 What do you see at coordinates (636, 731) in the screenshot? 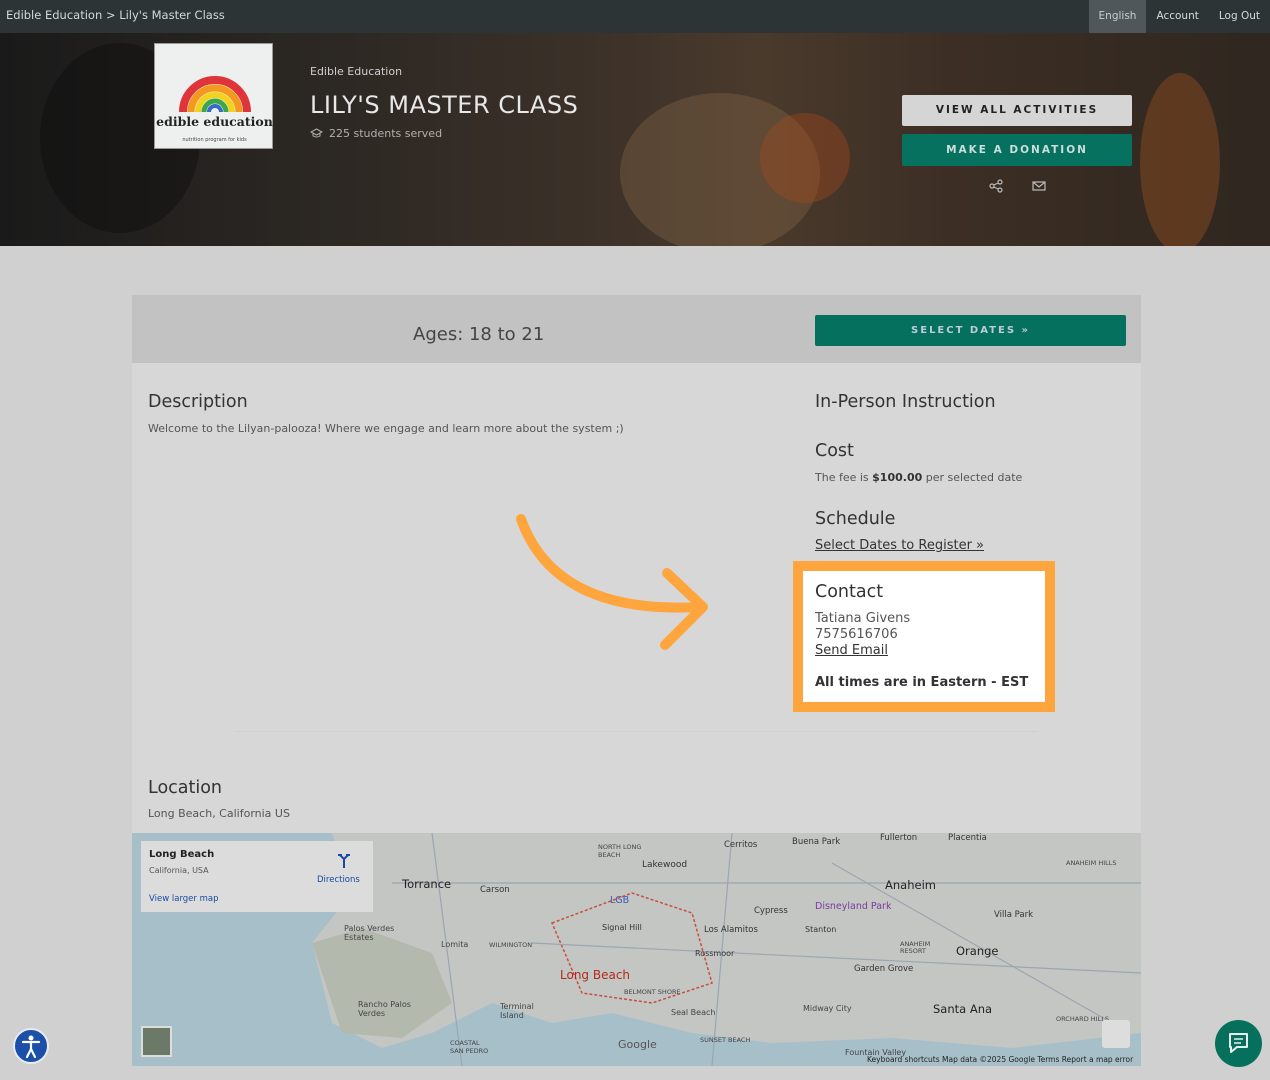
I see `section-divider` at bounding box center [636, 731].